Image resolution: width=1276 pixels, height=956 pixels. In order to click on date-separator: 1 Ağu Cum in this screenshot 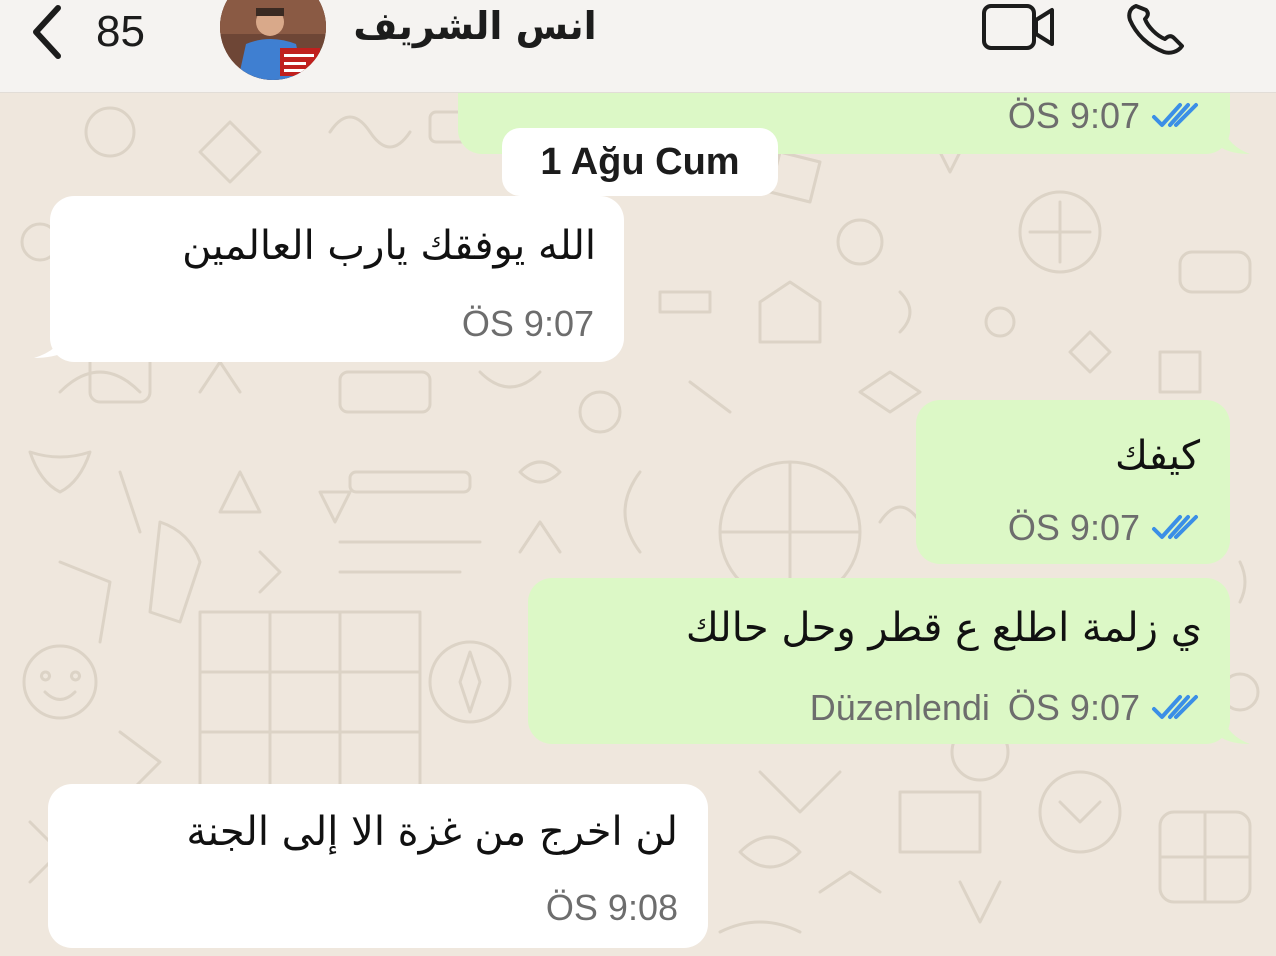, I will do `click(640, 162)`.